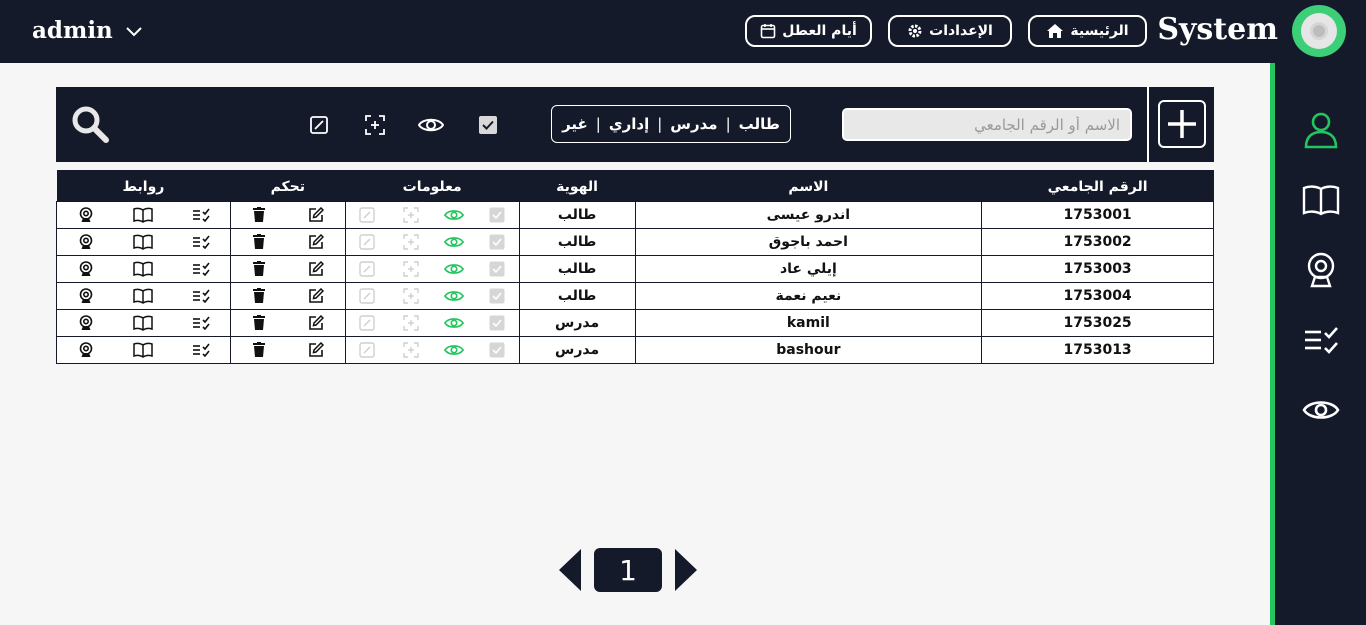 The image size is (1366, 625). I want to click on filter-admin: إداري, so click(629, 124).